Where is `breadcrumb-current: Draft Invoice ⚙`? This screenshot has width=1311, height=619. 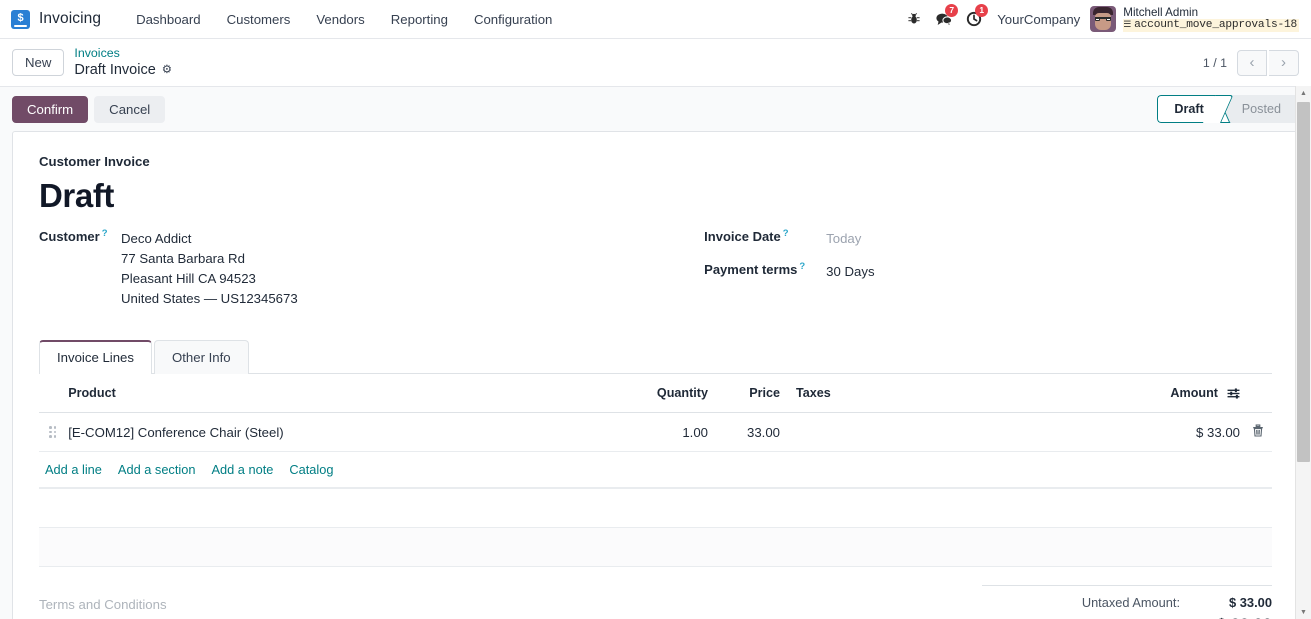
breadcrumb-current: Draft Invoice ⚙ is located at coordinates (123, 70).